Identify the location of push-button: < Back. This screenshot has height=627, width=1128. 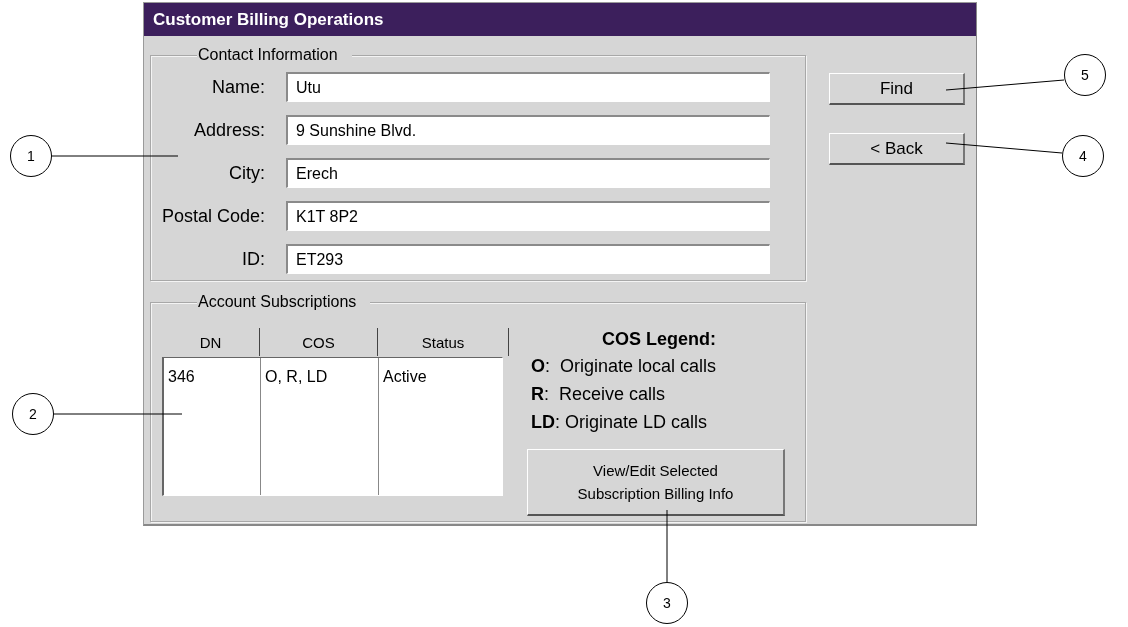
(897, 149).